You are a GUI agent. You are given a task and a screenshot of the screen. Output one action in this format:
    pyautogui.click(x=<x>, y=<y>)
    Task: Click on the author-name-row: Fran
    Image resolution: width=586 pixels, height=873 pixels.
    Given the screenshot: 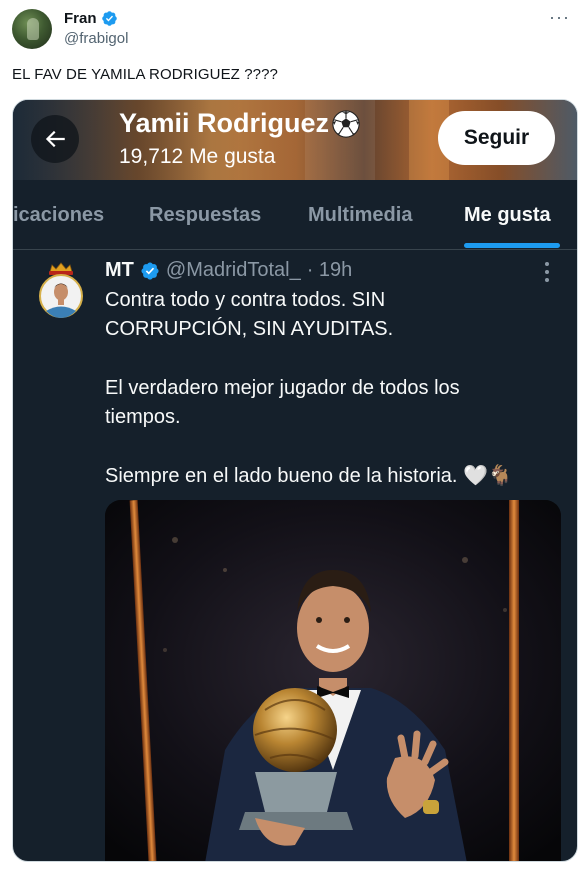 What is the action you would take?
    pyautogui.click(x=91, y=18)
    